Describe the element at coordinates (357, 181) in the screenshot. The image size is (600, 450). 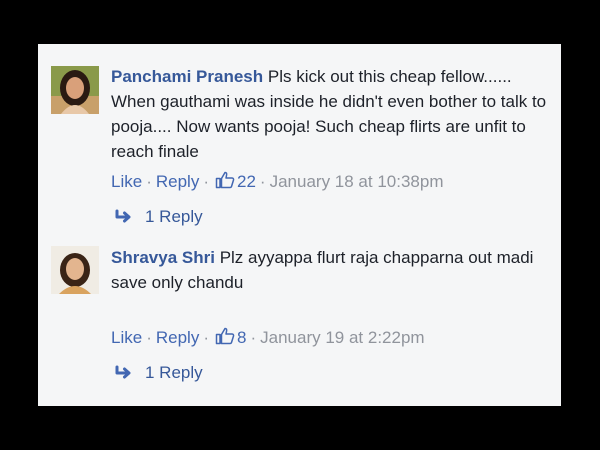
I see `timestamp: January 18 at 10:38pm` at that location.